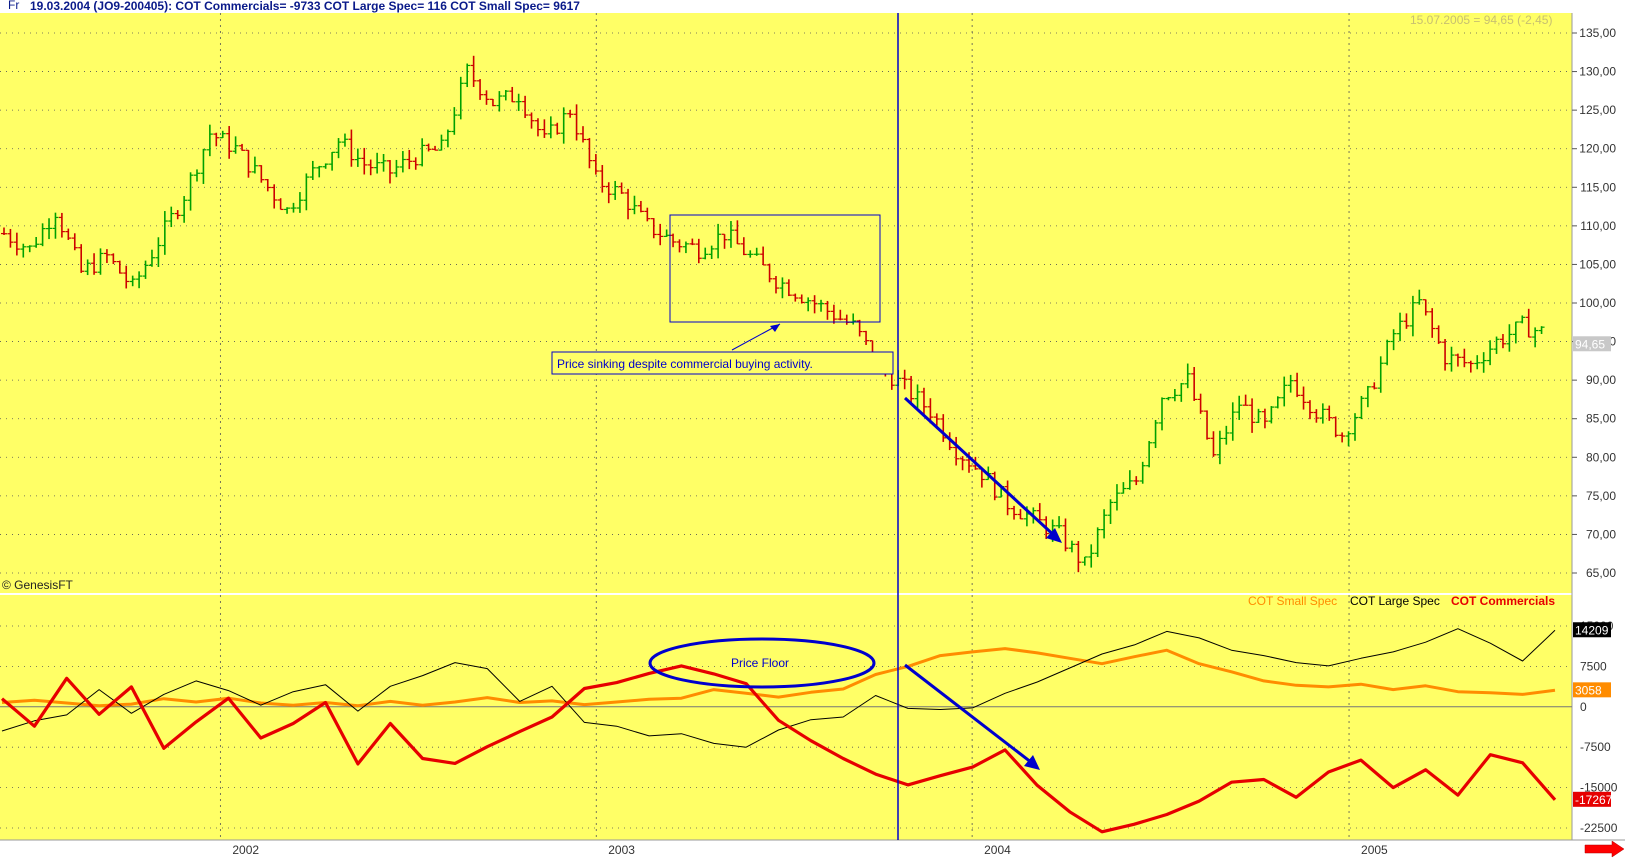  I want to click on cot-tick-label: 0, so click(1583, 707).